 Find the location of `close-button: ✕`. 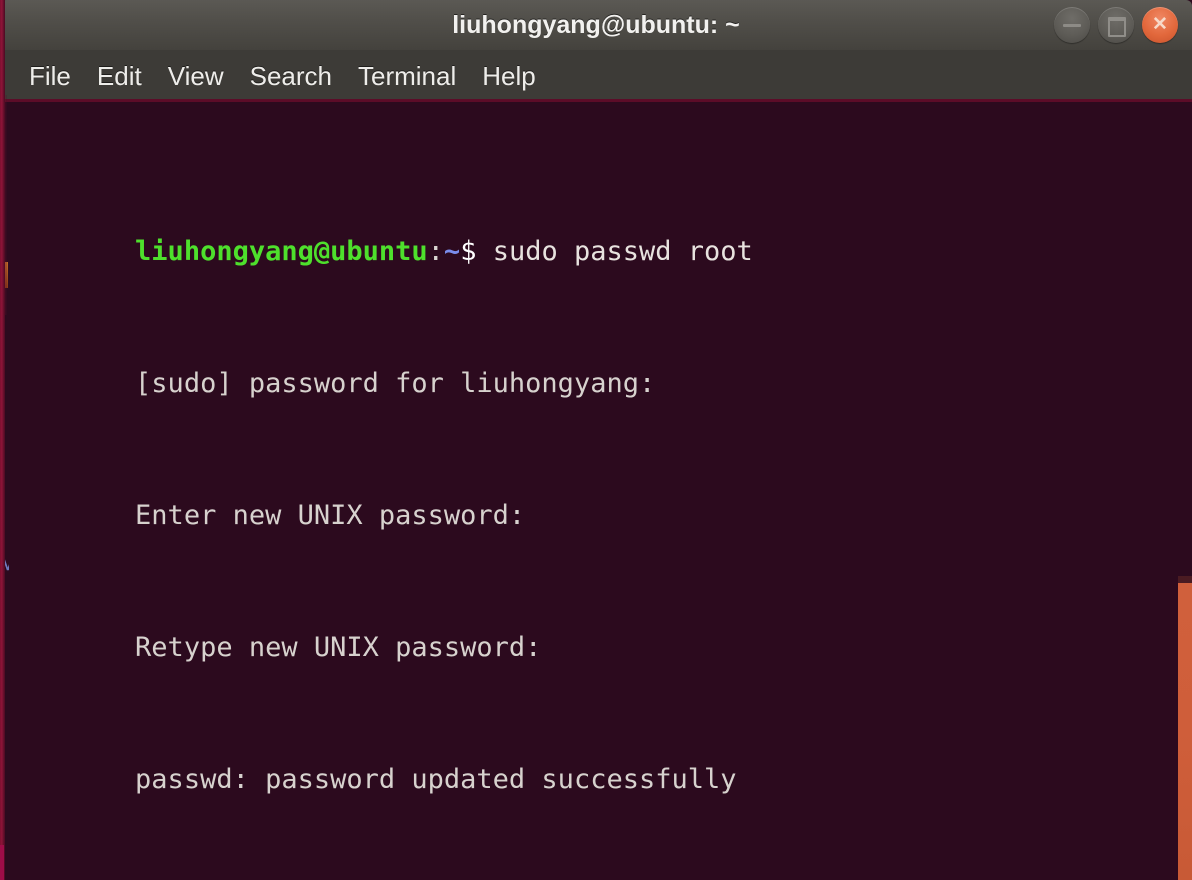

close-button: ✕ is located at coordinates (1160, 25).